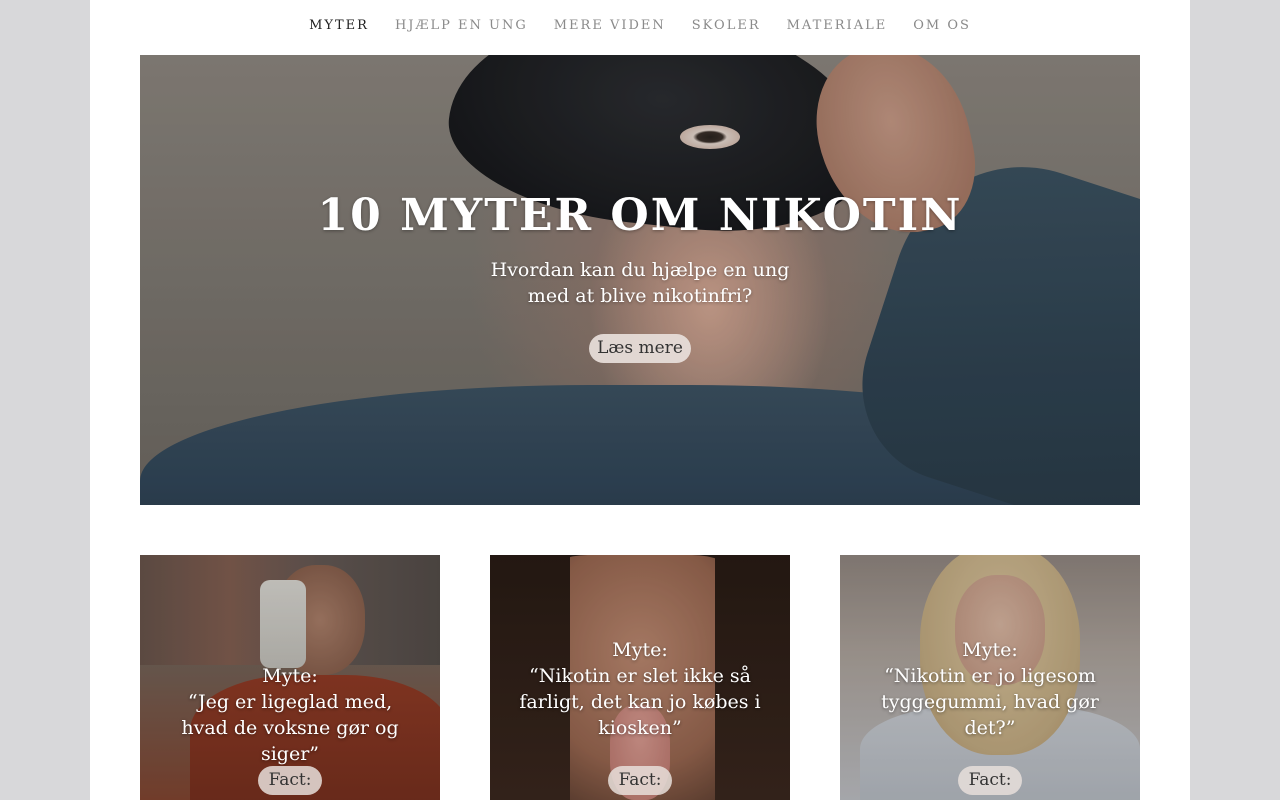 This screenshot has height=800, width=1280. I want to click on read-more-button: Læs mere, so click(640, 348).